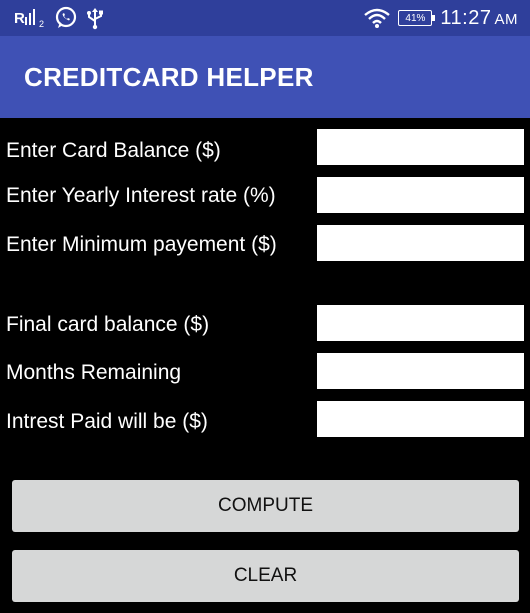 Image resolution: width=530 pixels, height=613 pixels. What do you see at coordinates (420, 419) in the screenshot?
I see `interest-paid-field` at bounding box center [420, 419].